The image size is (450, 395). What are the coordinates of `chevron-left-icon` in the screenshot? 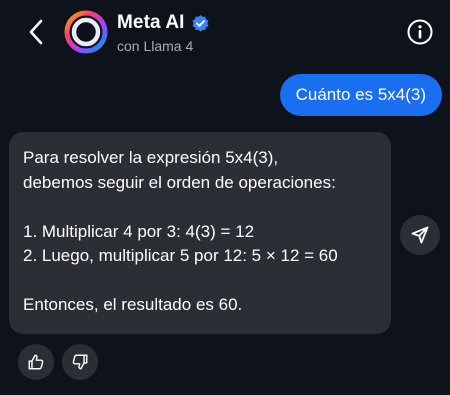 It's located at (36, 32).